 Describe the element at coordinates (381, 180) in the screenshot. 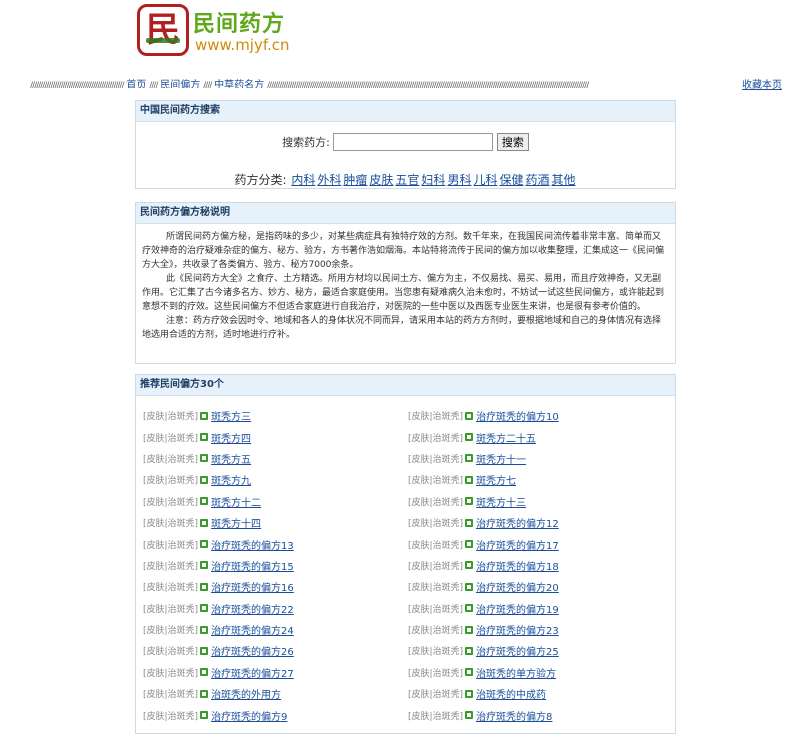

I see `category-link: 皮肤` at that location.